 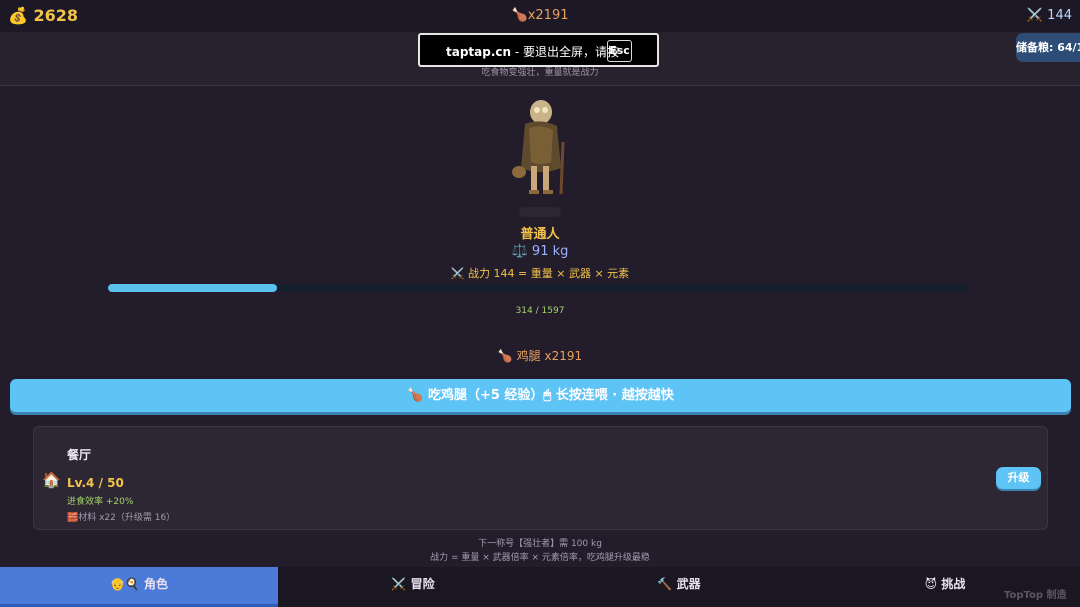 I want to click on food-reserve-badge: 储备粮: 64/10, so click(x=1048, y=47).